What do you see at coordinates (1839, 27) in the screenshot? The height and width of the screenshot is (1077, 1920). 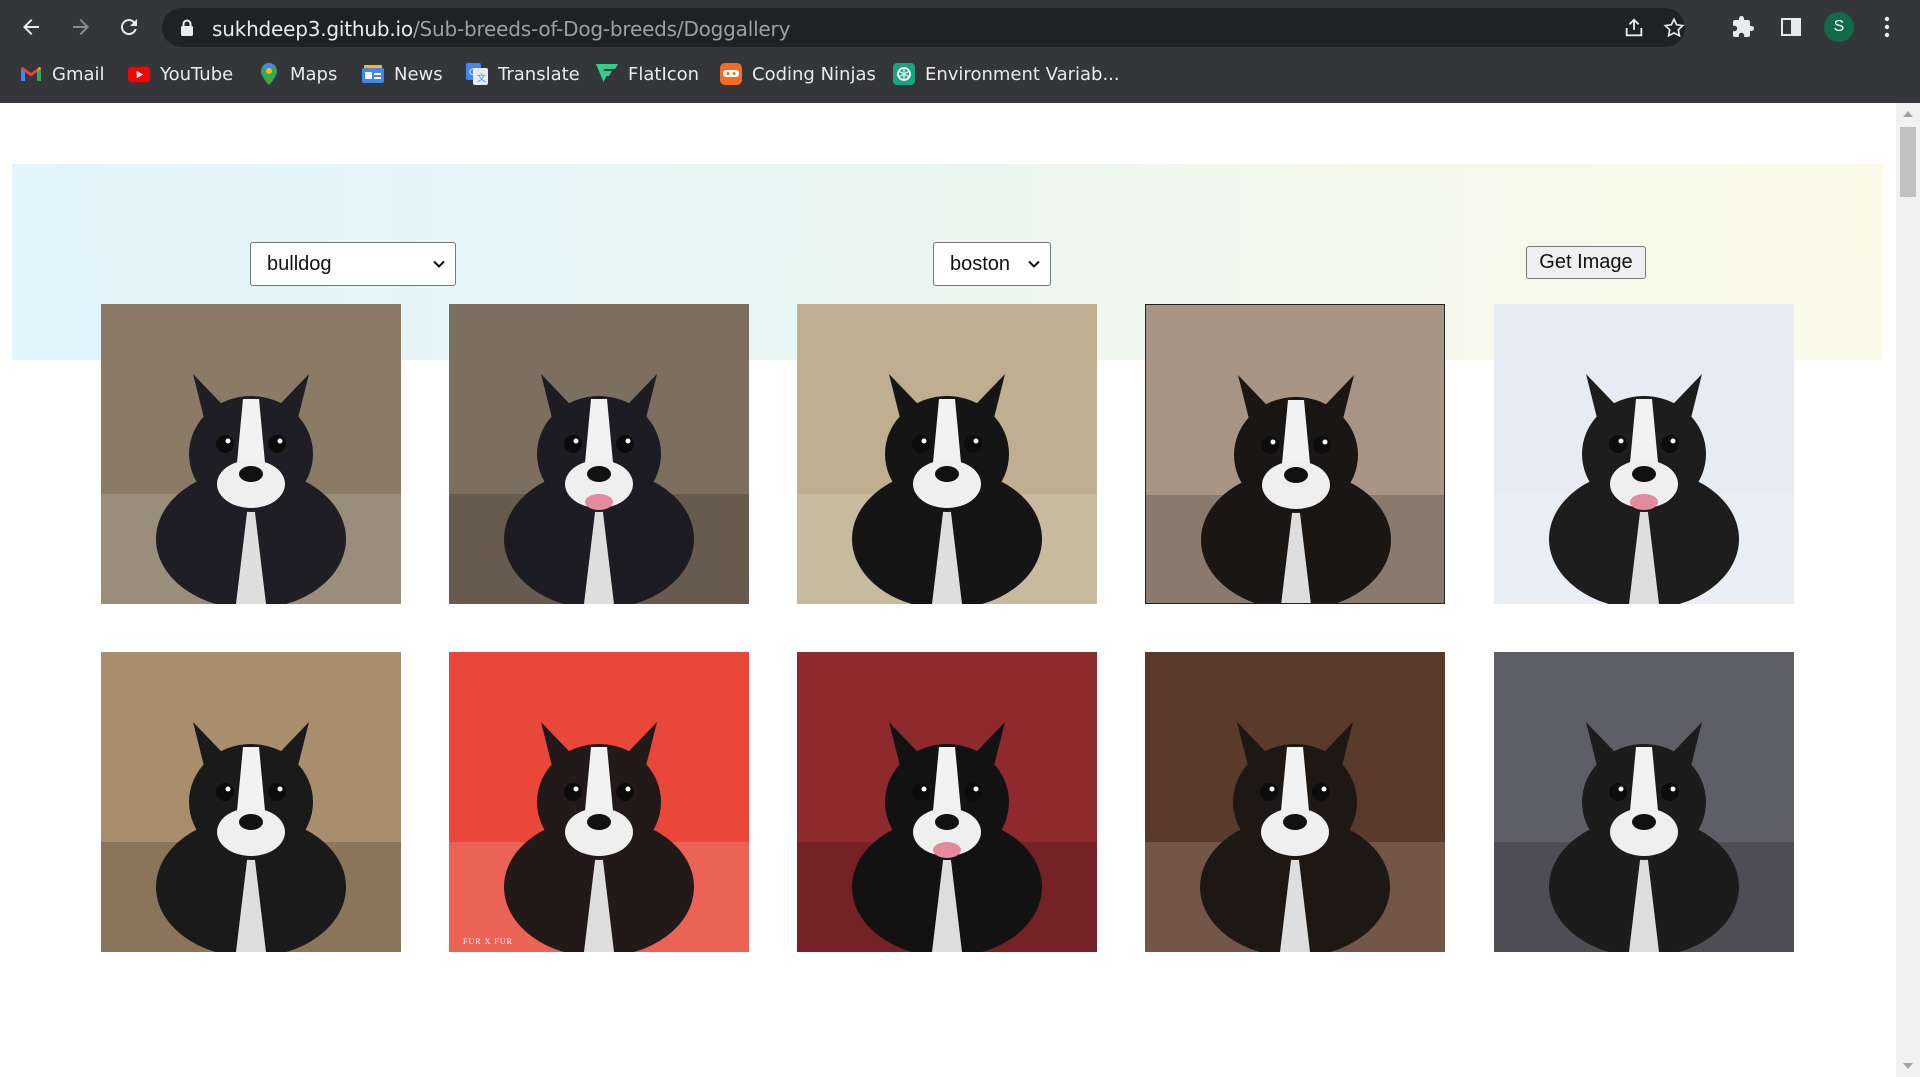 I see `profile-avatar: S` at bounding box center [1839, 27].